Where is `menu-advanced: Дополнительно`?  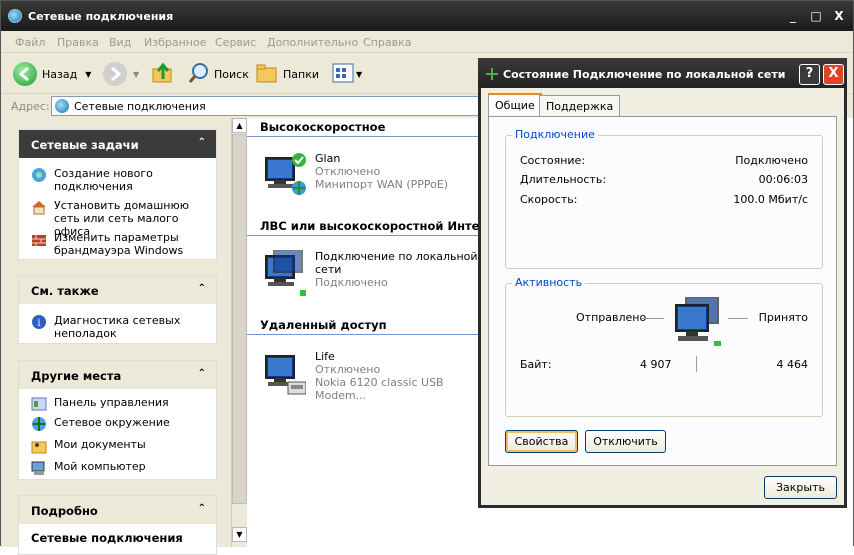
menu-advanced: Дополнительно is located at coordinates (312, 42).